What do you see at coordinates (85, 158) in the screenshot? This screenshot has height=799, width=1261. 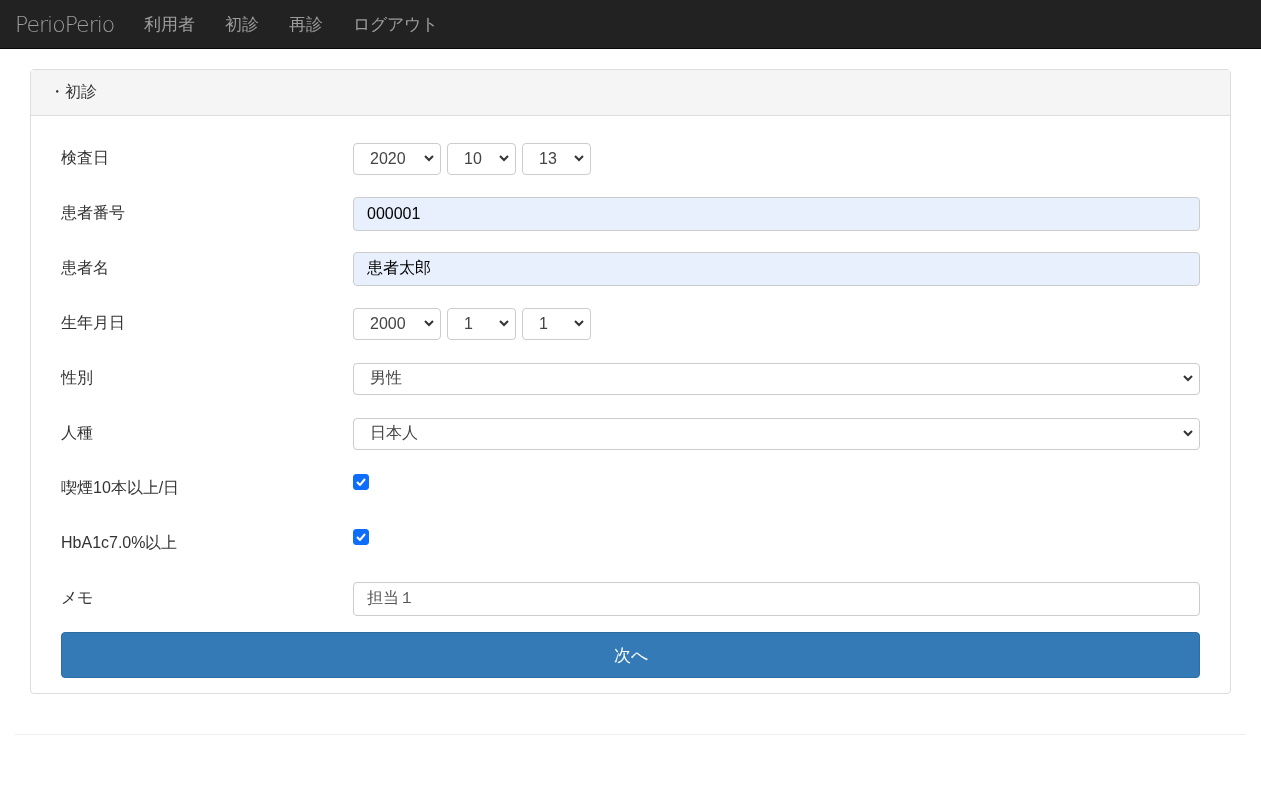 I see `field-label: 検査日` at bounding box center [85, 158].